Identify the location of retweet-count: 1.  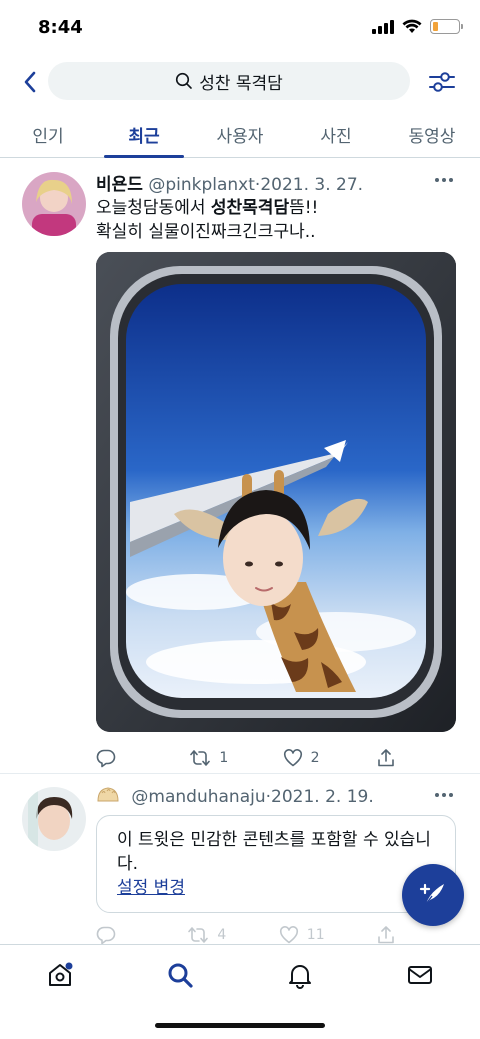
(224, 758).